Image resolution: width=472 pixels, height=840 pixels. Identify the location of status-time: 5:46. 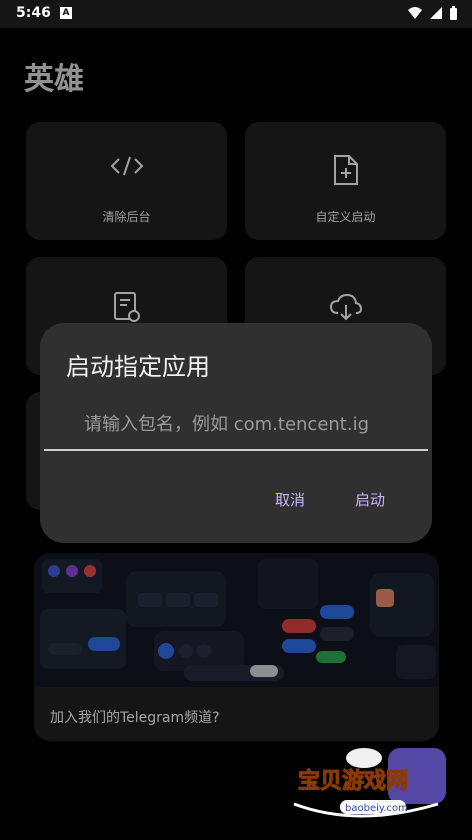
(33, 13).